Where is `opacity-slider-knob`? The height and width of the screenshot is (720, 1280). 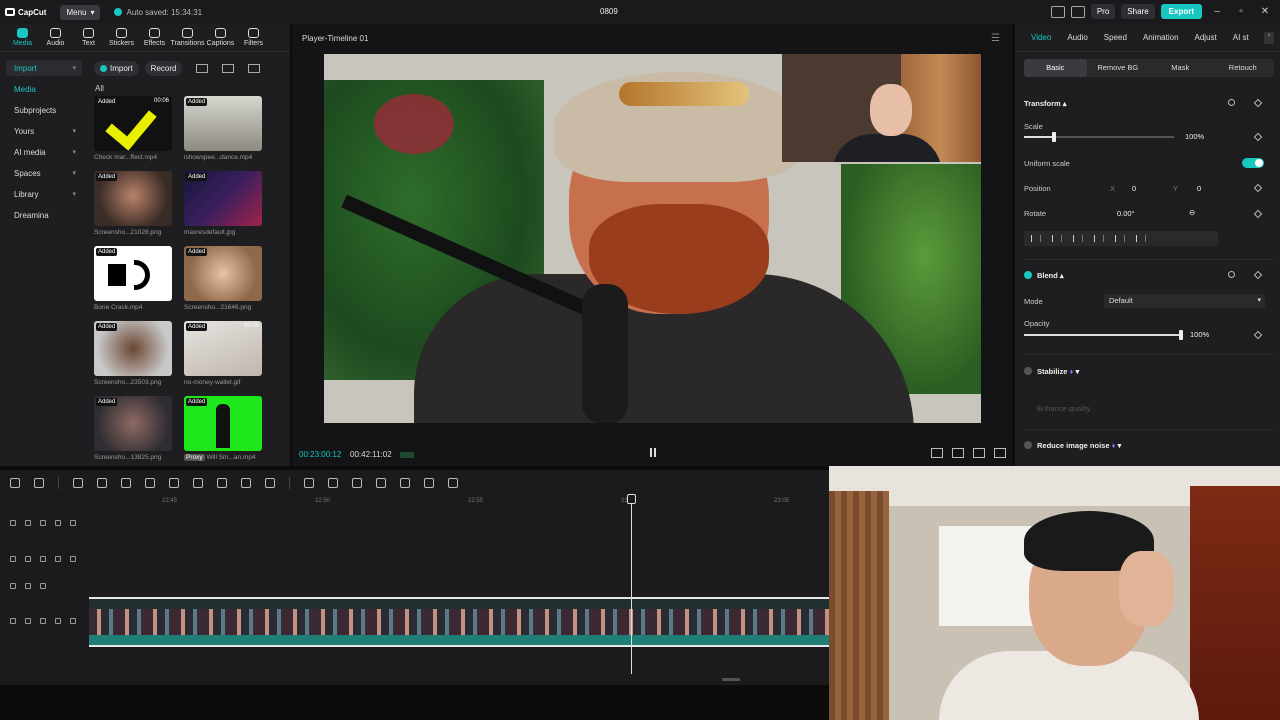
opacity-slider-knob is located at coordinates (1181, 335).